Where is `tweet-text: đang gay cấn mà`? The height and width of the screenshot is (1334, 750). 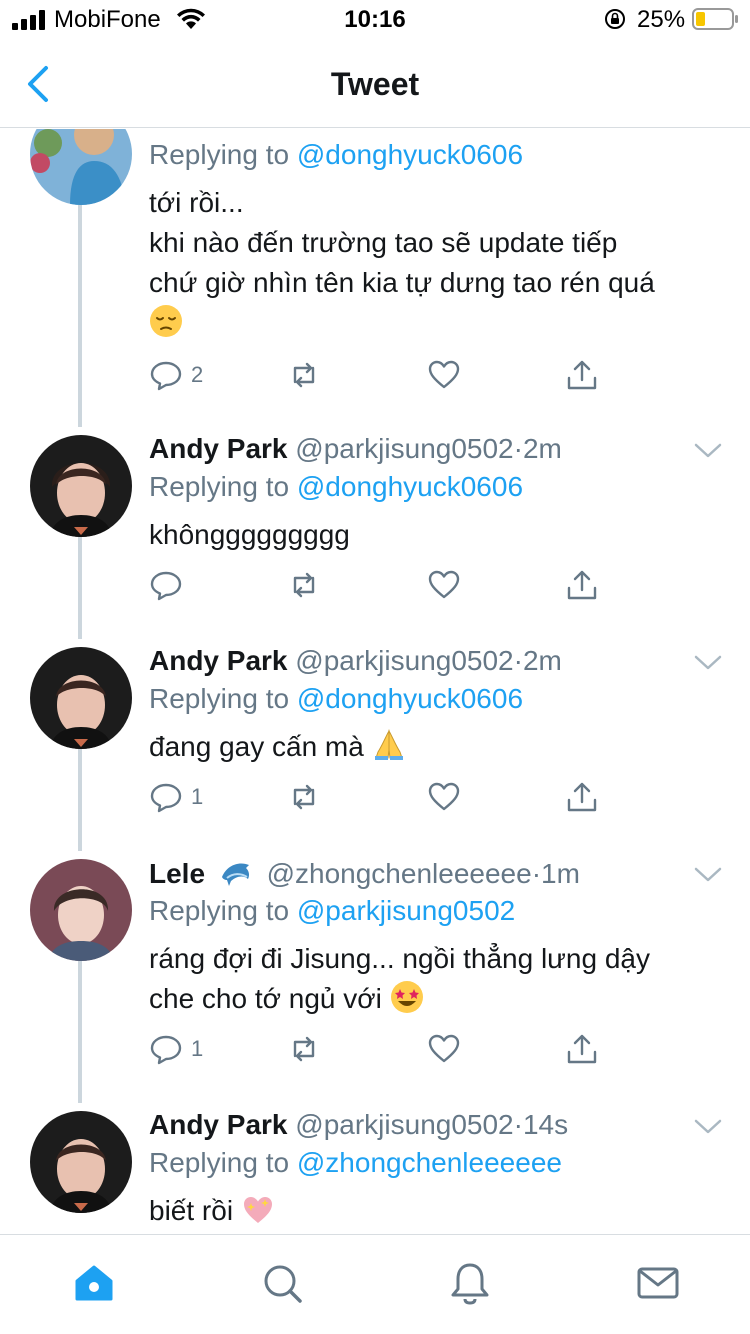 tweet-text: đang gay cấn mà is located at coordinates (439, 747).